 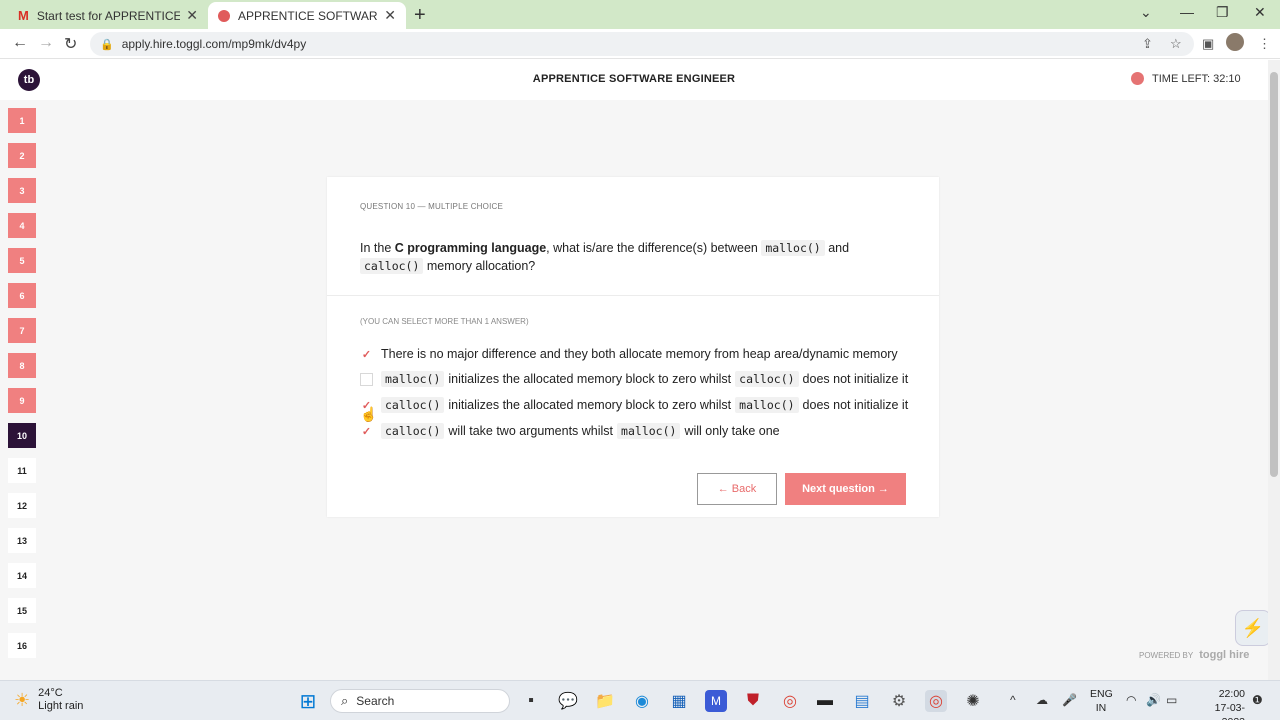 I want to click on question-nav-item: 11, so click(x=22, y=470).